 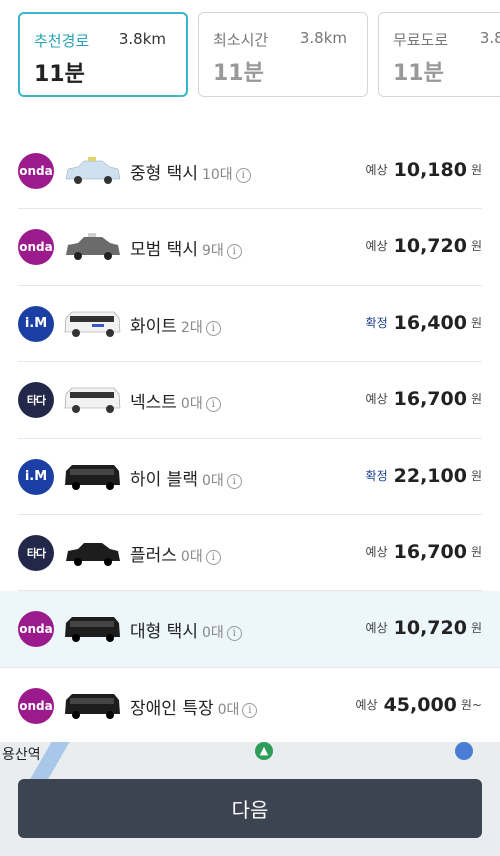 I want to click on taxi-option-row: onda 중형 택시 10대 i 예상 10,180 원, so click(x=250, y=171).